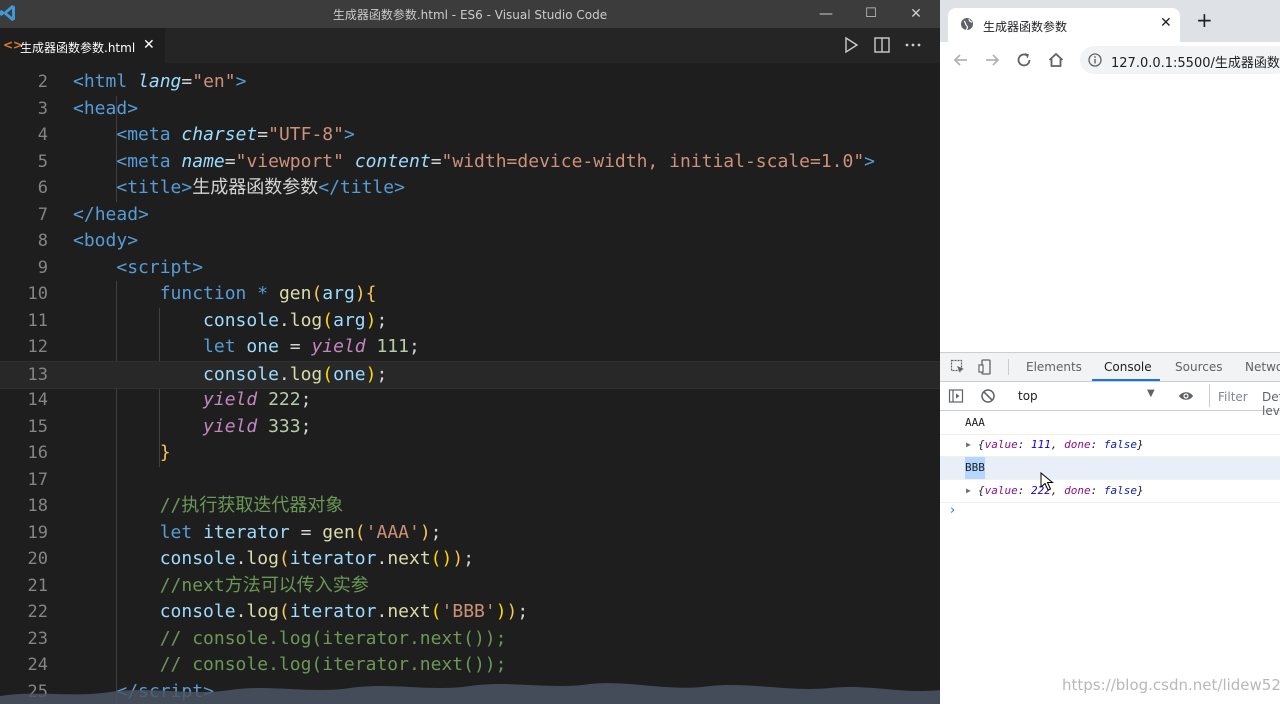 The image size is (1280, 704). I want to click on code-line: 6 <title>生成器函数参数</title>, so click(470, 188).